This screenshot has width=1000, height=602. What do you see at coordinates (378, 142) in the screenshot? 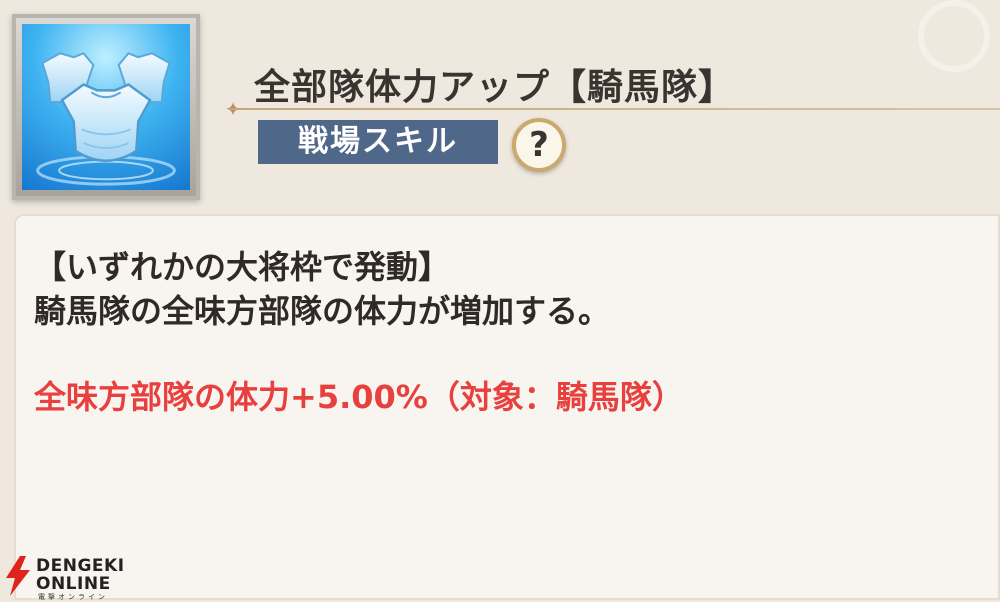
I see `skill-category-badge: 戦場スキル` at bounding box center [378, 142].